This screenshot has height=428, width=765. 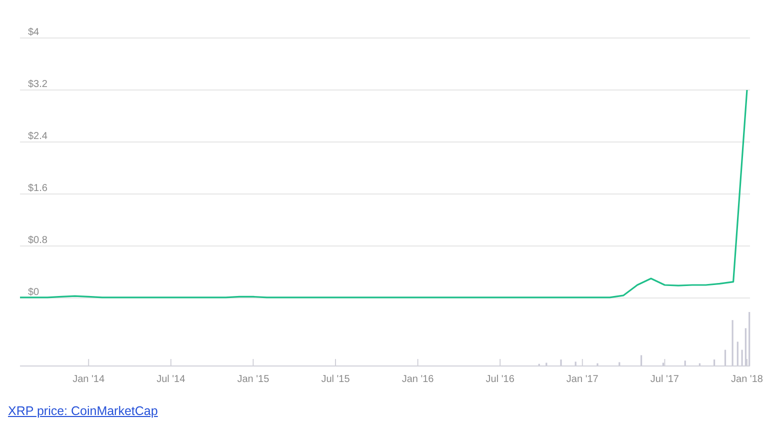 I want to click on axis-tick-label: Jul '16, so click(x=500, y=379).